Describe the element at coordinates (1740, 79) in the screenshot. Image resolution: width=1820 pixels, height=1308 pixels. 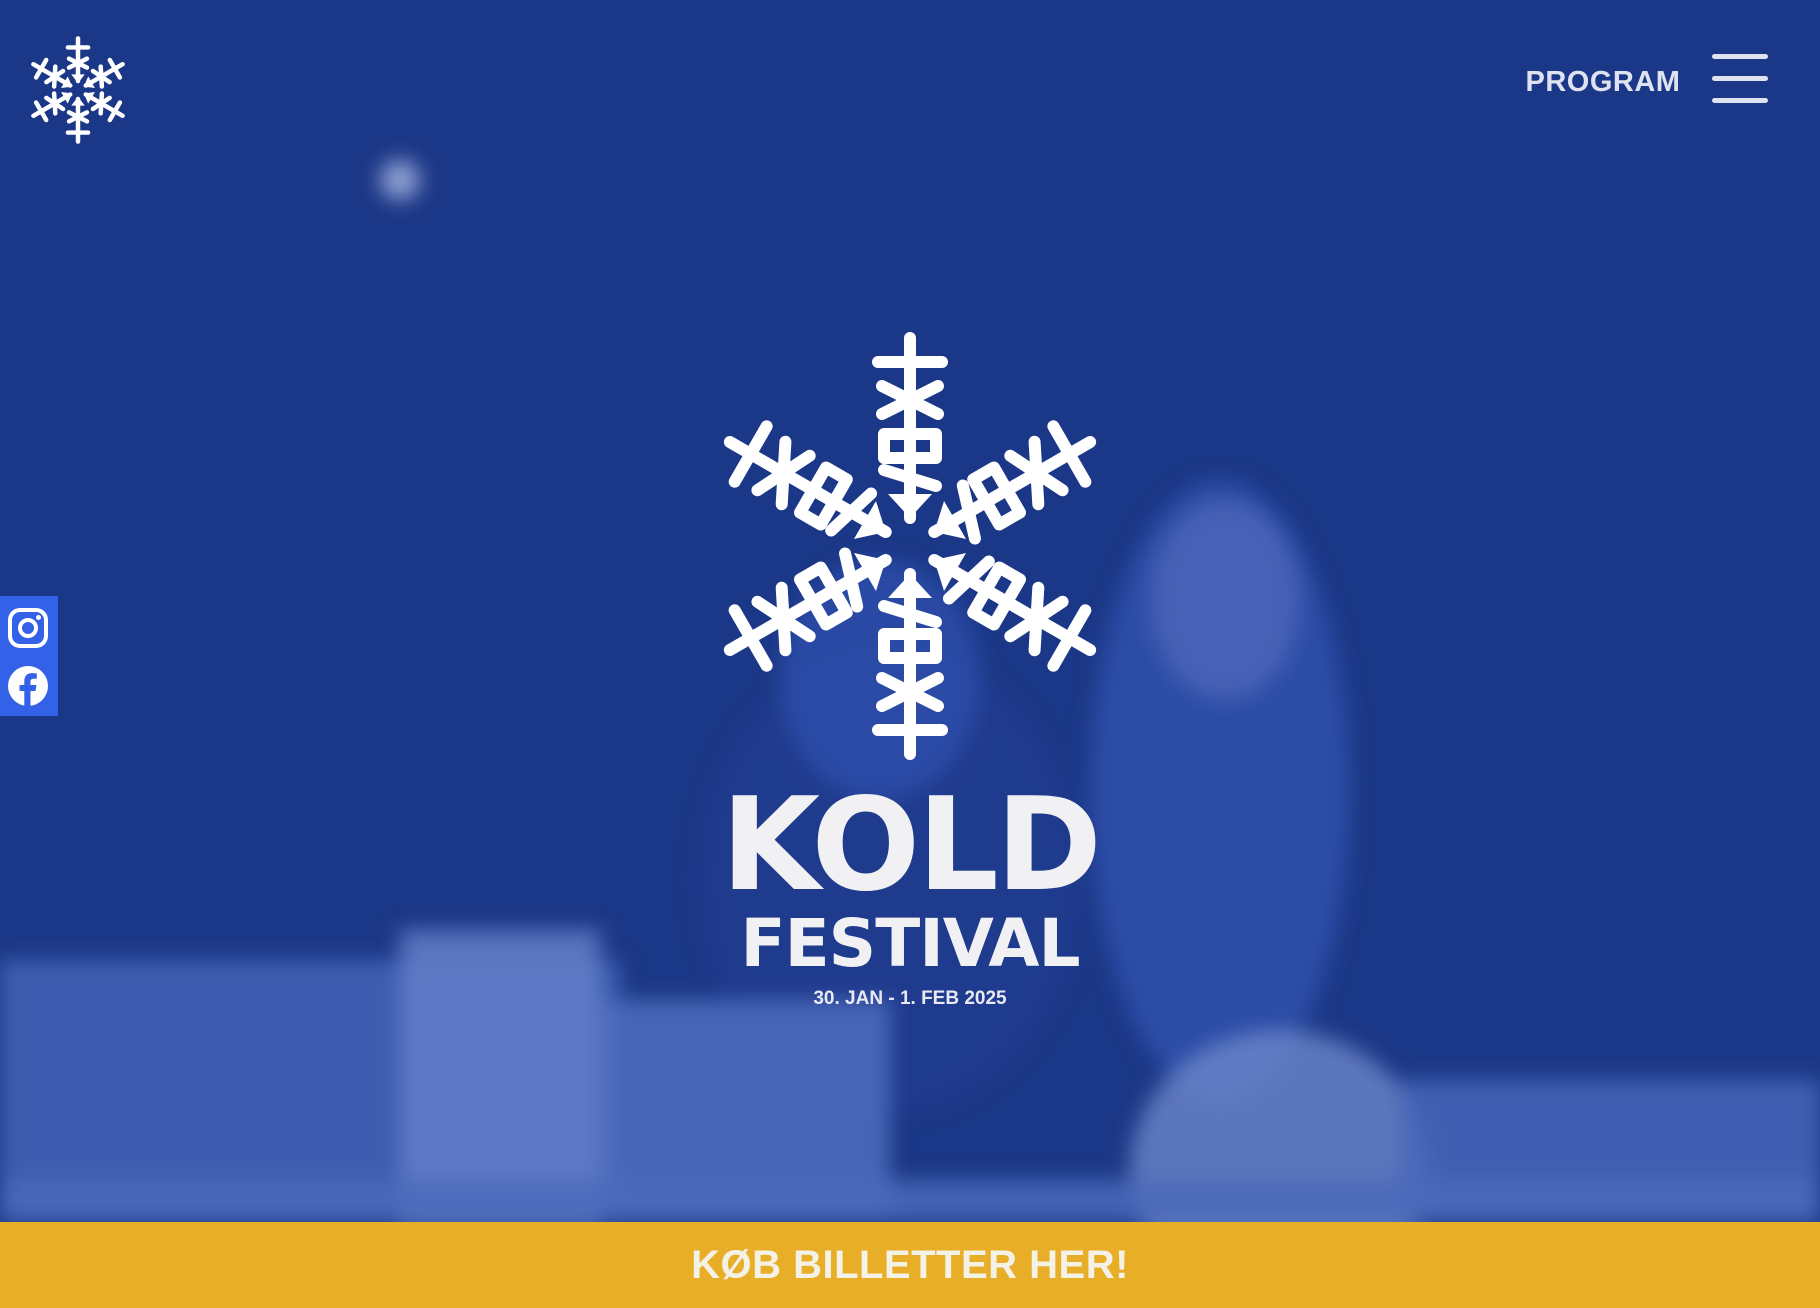
I see `hamburger-menu-icon` at that location.